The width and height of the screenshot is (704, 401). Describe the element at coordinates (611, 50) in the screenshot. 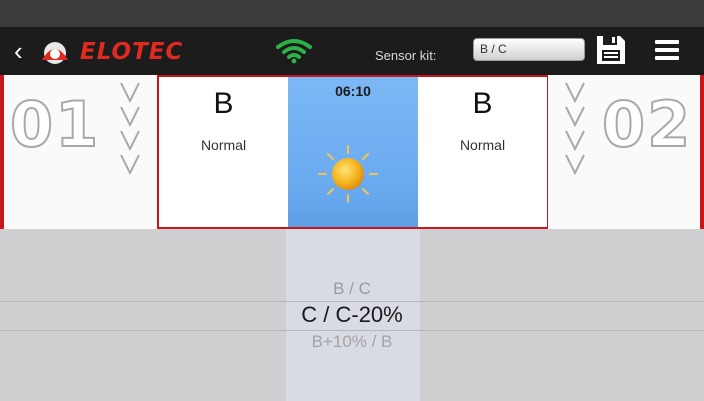

I see `save-icon` at that location.